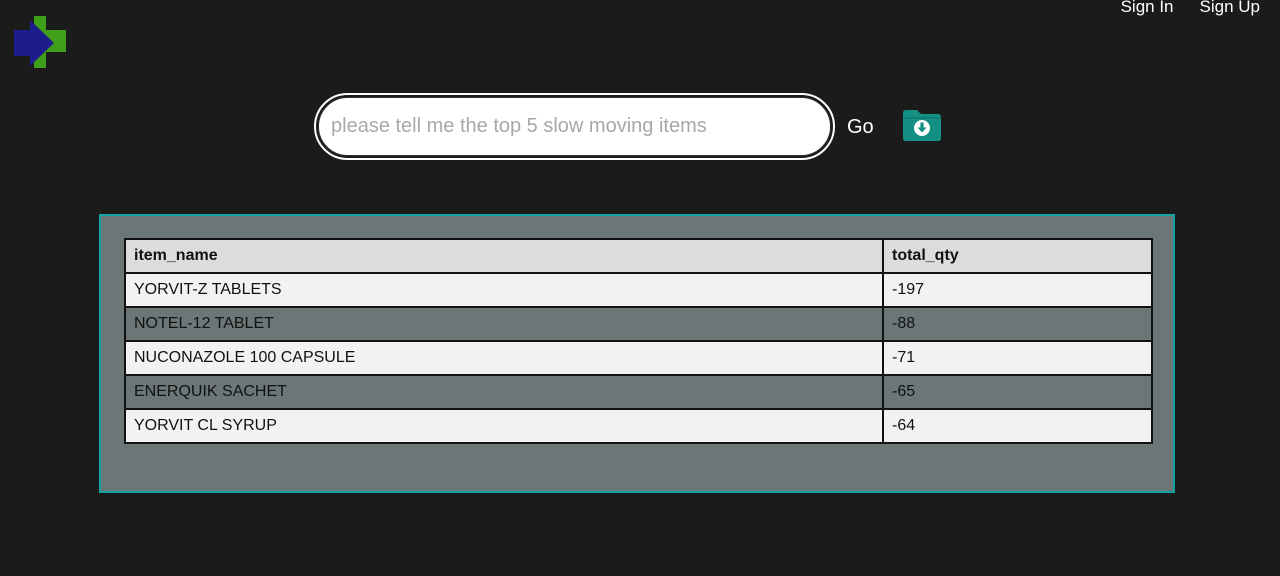  Describe the element at coordinates (504, 324) in the screenshot. I see `item-name-cell: NOTEL-12 TABLET` at that location.